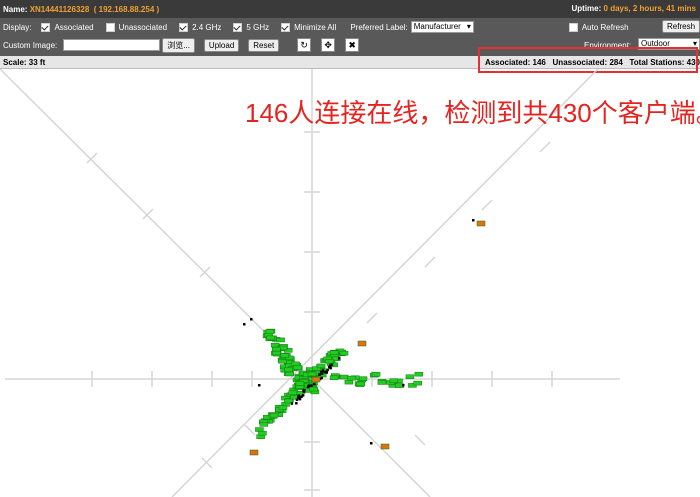 This screenshot has width=700, height=497. Describe the element at coordinates (442, 27) in the screenshot. I see `preferred-label-select: Manufacturer` at that location.